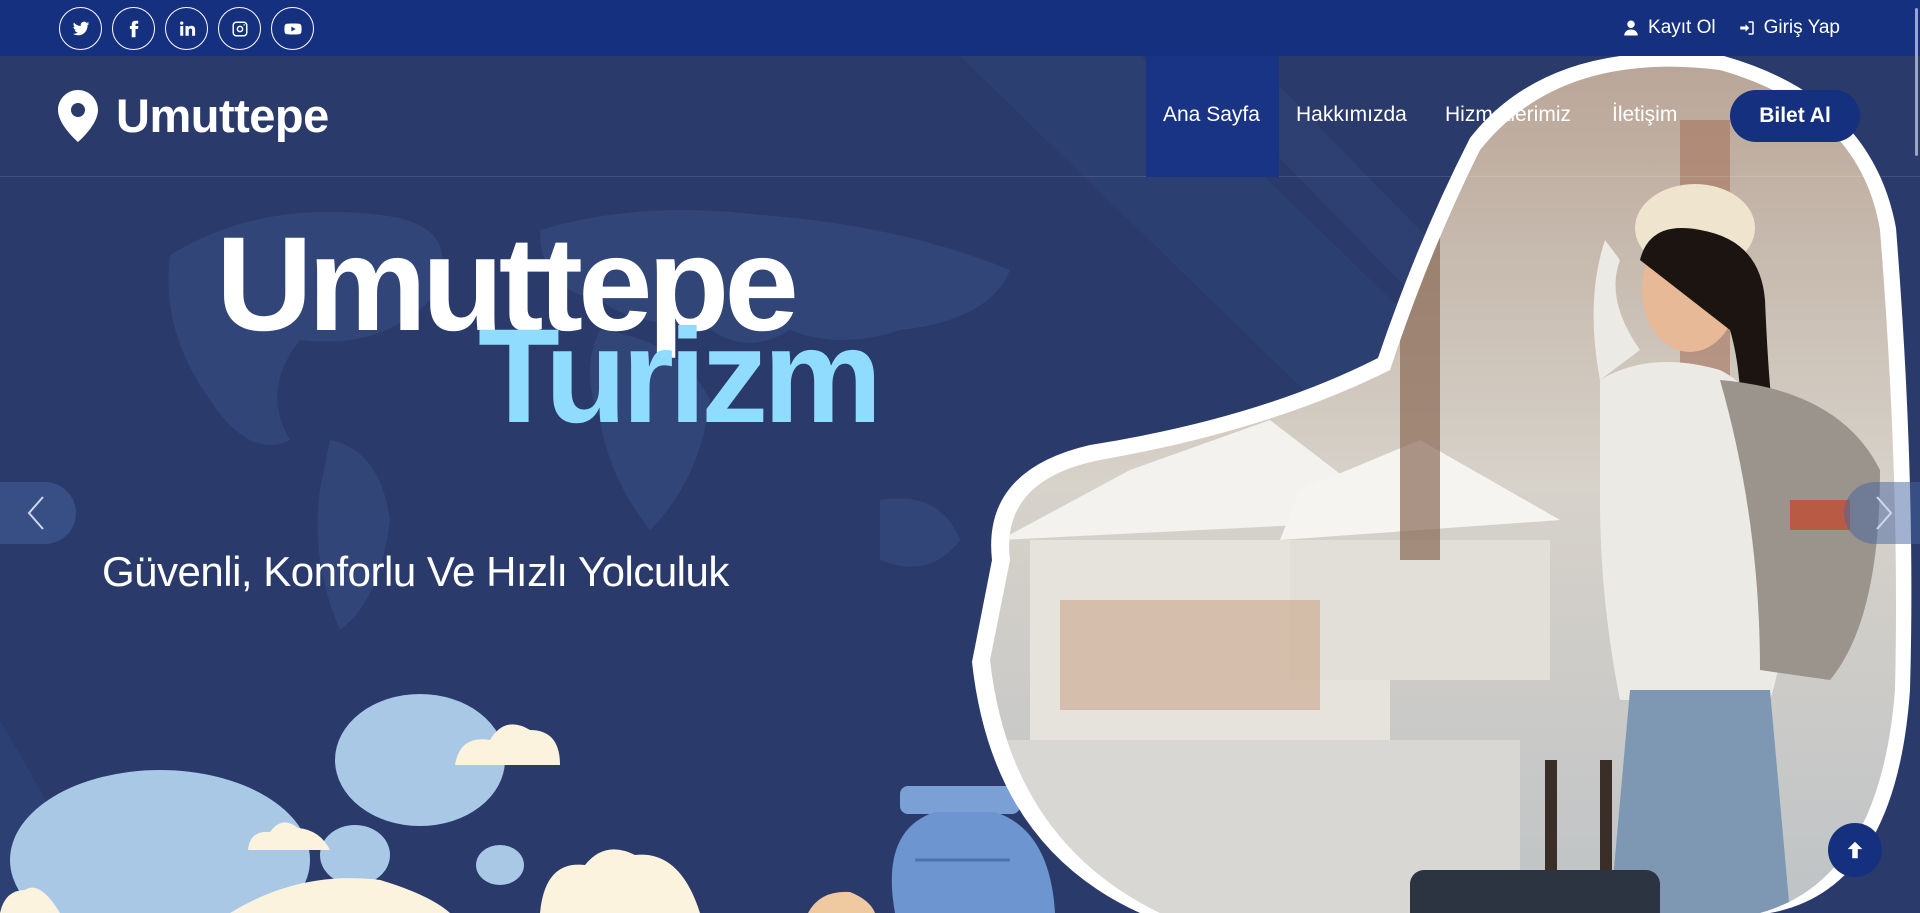  I want to click on instagram-icon, so click(239, 28).